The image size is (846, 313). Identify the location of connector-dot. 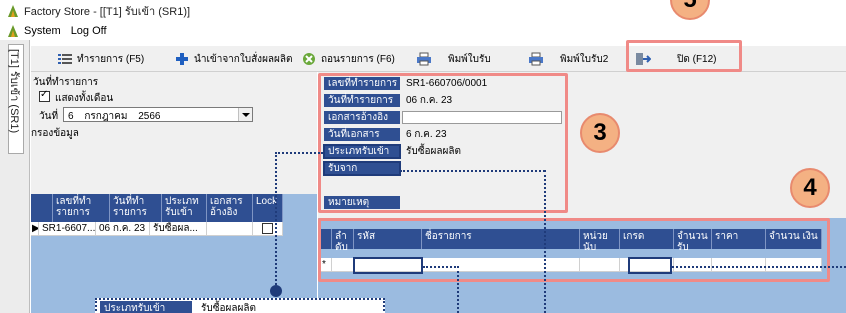
(276, 291).